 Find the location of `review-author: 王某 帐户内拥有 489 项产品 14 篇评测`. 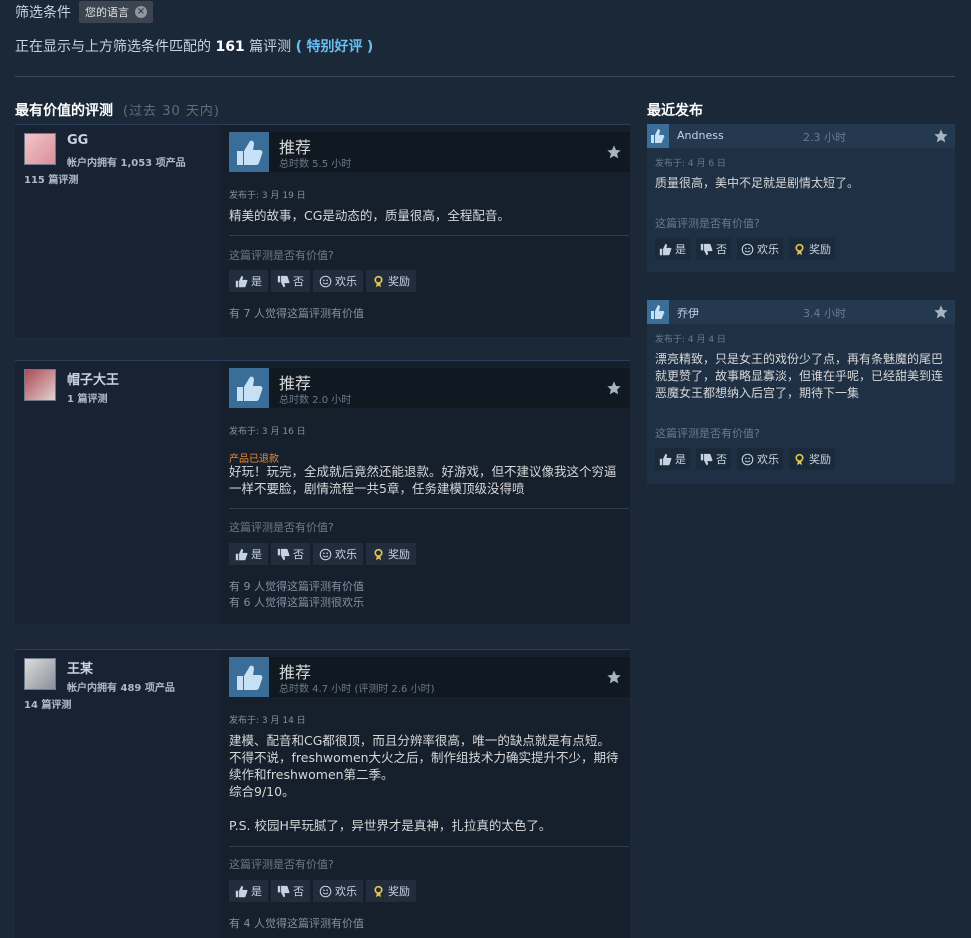

review-author: 王某 帐户内拥有 489 项产品 14 篇评测 is located at coordinates (117, 794).